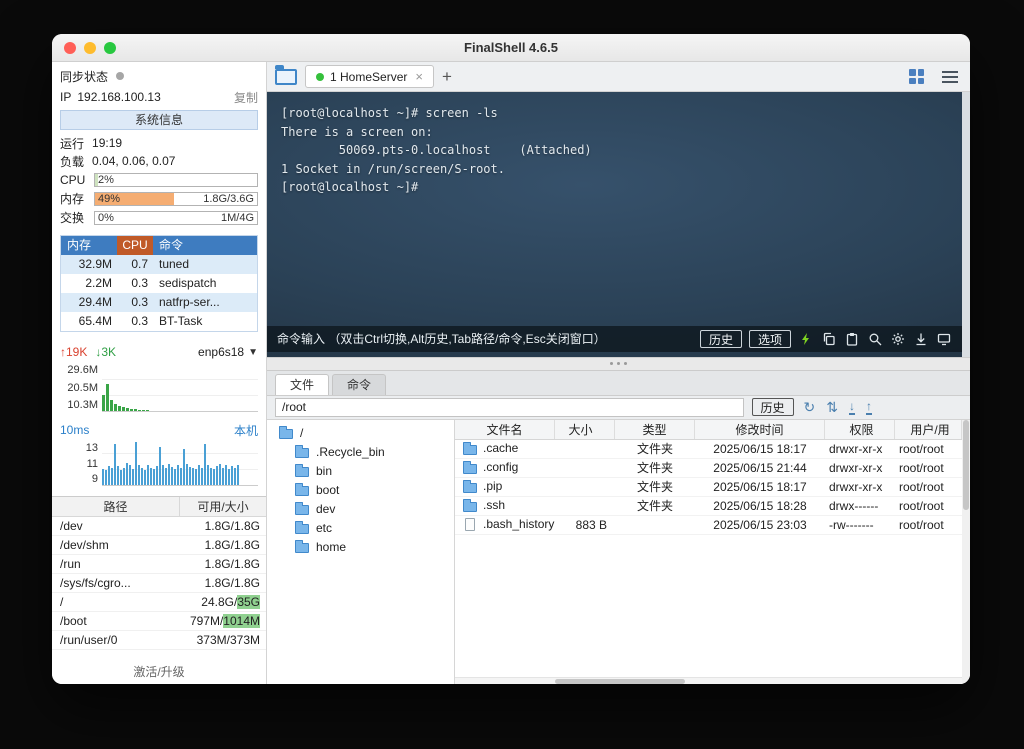 Image resolution: width=1024 pixels, height=749 pixels. What do you see at coordinates (159, 602) in the screenshot?
I see `disk-row: / 24.8G/35G` at bounding box center [159, 602].